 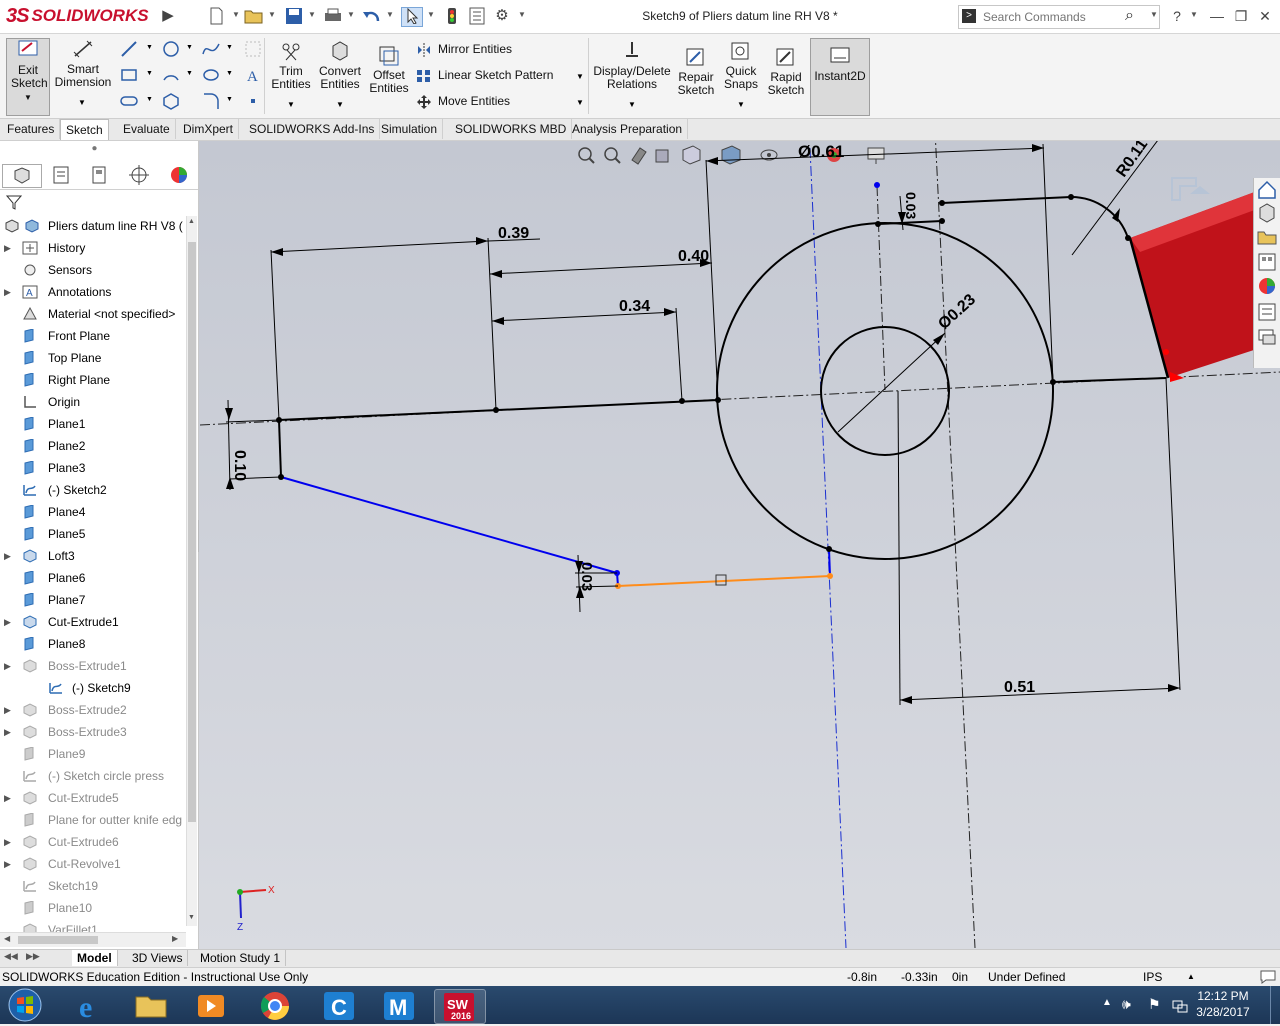 What do you see at coordinates (1019, 687) in the screenshot?
I see `dimension-text: 0.51` at bounding box center [1019, 687].